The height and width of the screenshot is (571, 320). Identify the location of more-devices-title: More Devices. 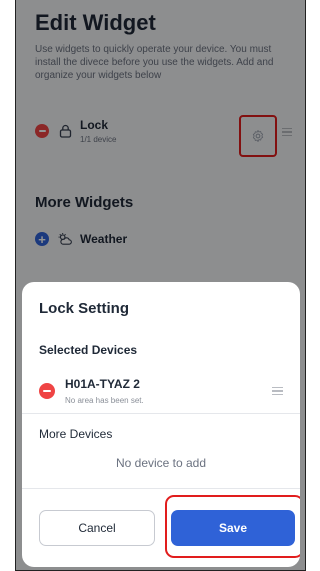
(76, 434).